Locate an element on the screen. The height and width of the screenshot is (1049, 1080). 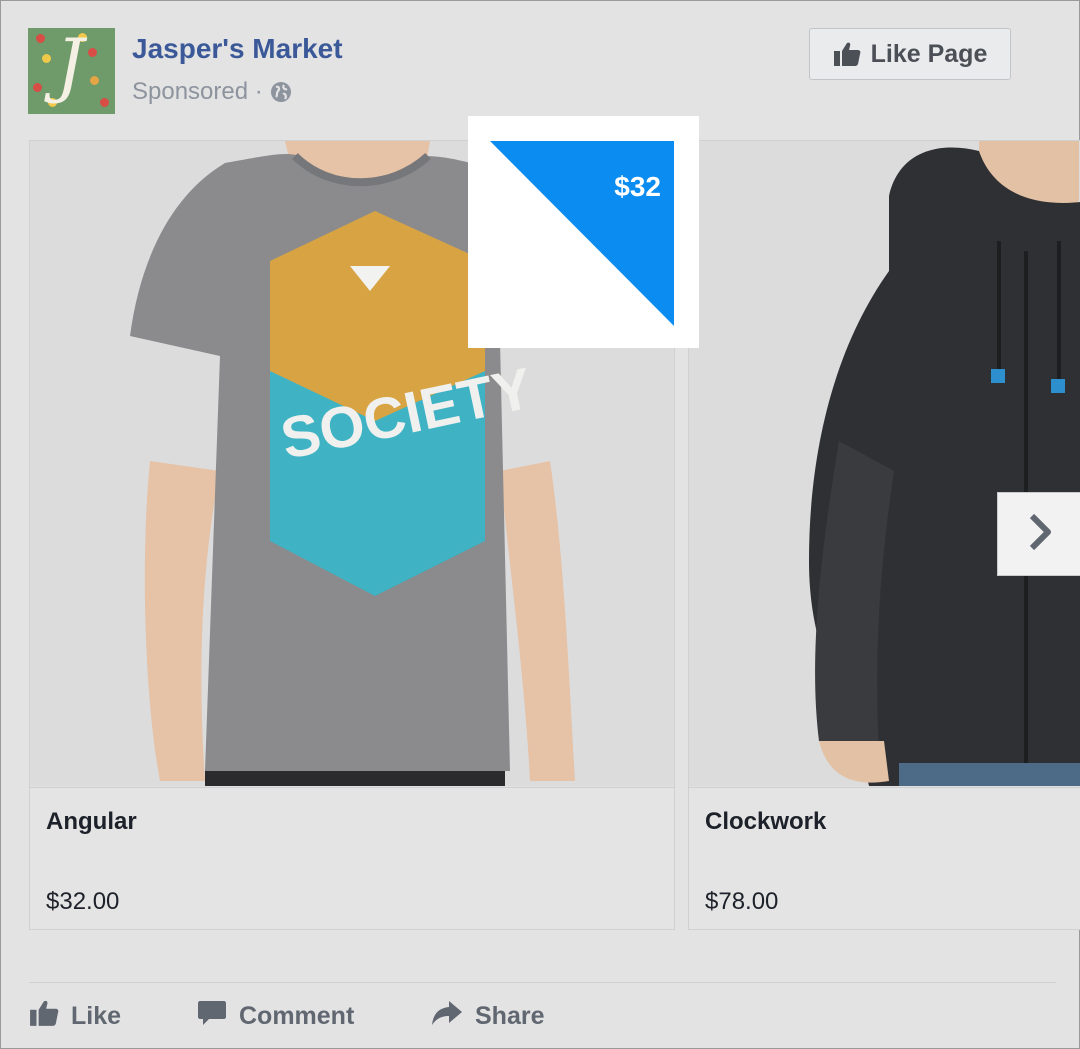
product-price: $32.00 is located at coordinates (83, 901).